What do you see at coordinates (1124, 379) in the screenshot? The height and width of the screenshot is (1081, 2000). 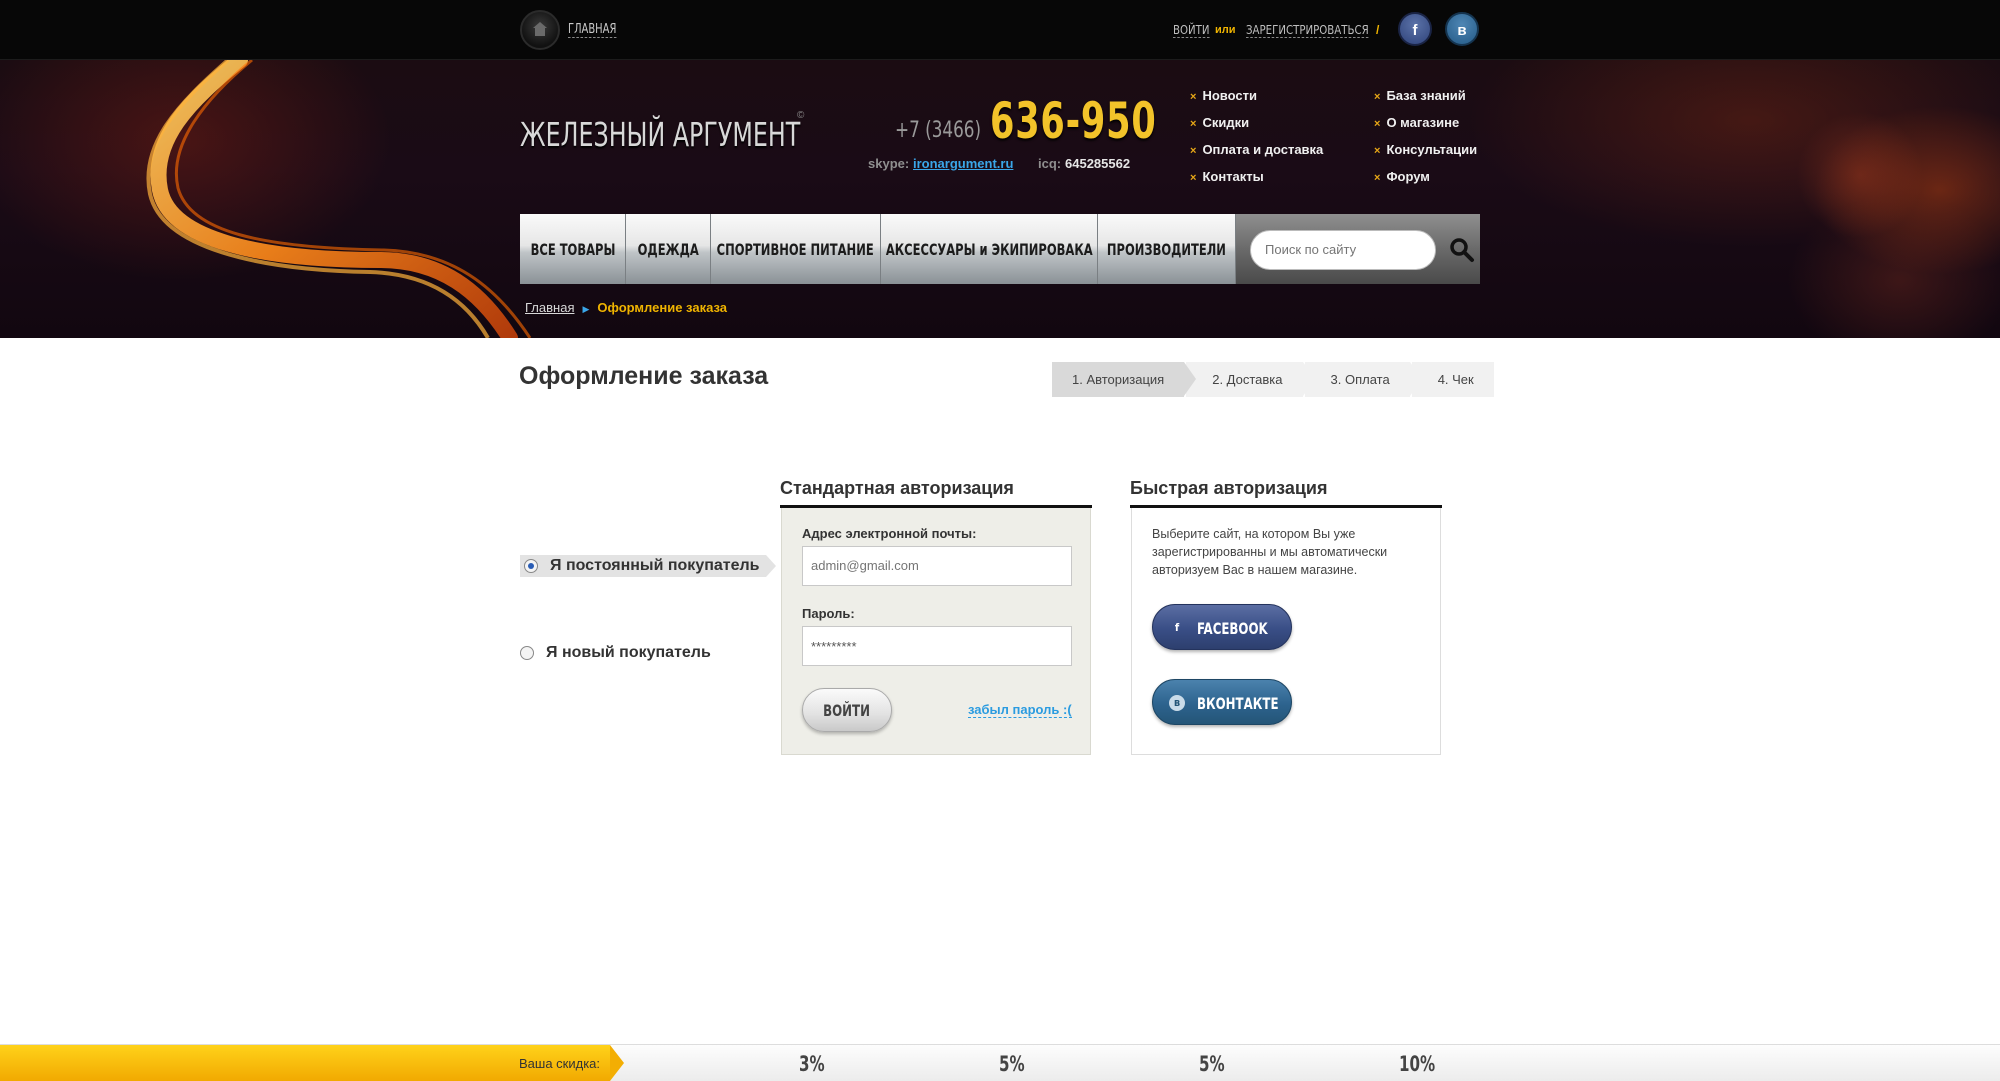 I see `step-authorization: 1. Авторизация` at bounding box center [1124, 379].